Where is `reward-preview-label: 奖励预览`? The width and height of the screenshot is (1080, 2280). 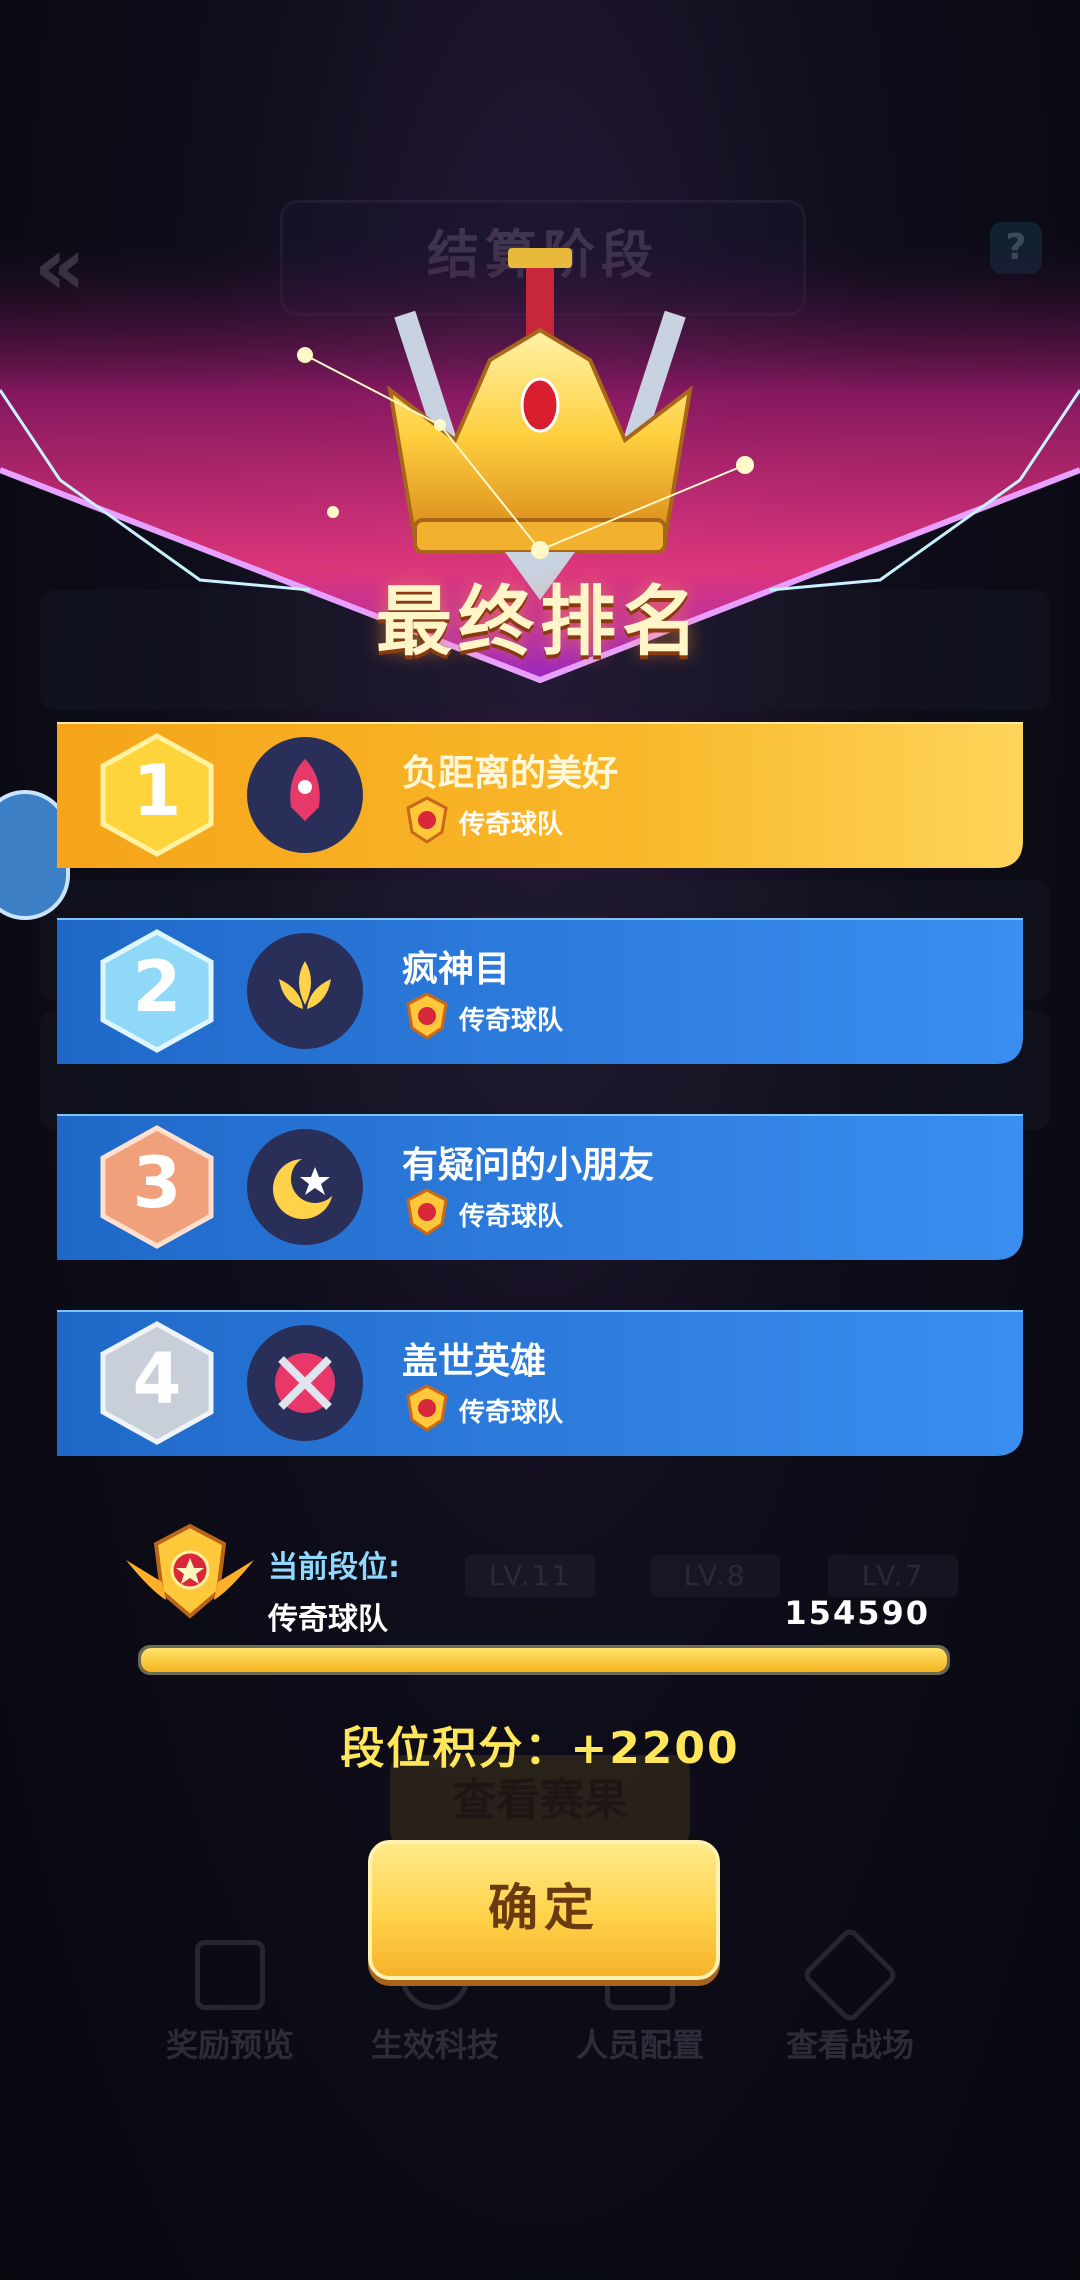
reward-preview-label: 奖励预览 is located at coordinates (229, 2045).